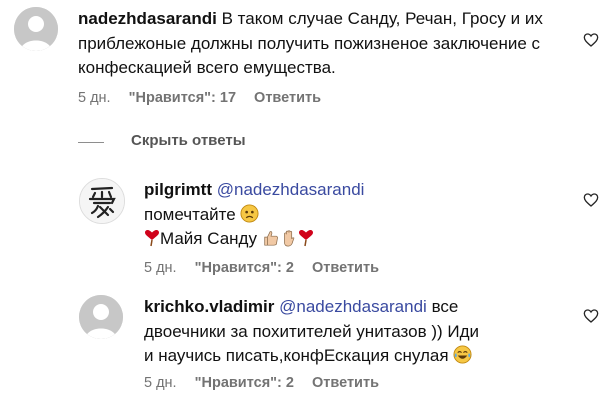 This screenshot has height=406, width=615. Describe the element at coordinates (94, 98) in the screenshot. I see `comment-time: 5 дн.` at that location.